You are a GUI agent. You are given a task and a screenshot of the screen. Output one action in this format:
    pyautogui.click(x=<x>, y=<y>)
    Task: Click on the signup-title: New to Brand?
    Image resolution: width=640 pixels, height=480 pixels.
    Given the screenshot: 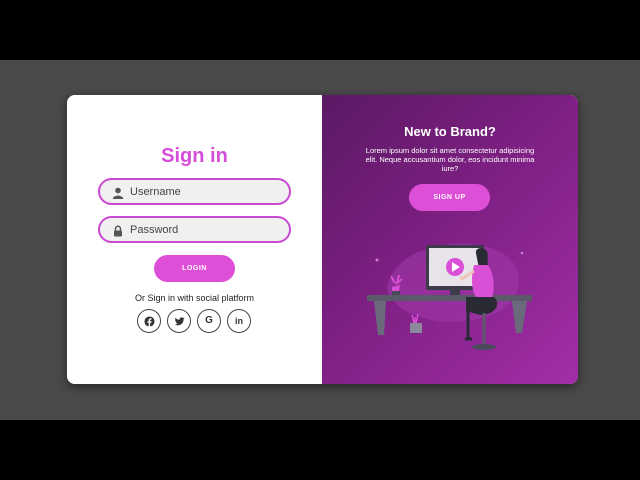 What is the action you would take?
    pyautogui.click(x=450, y=131)
    